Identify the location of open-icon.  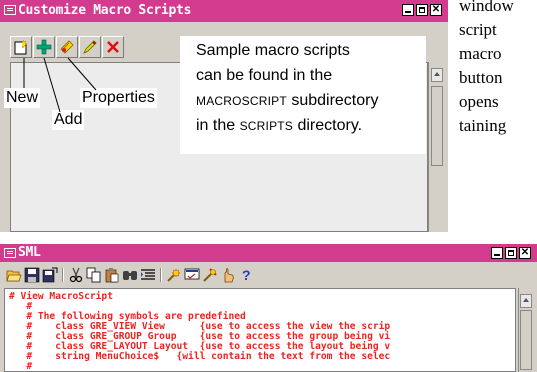
(14, 275).